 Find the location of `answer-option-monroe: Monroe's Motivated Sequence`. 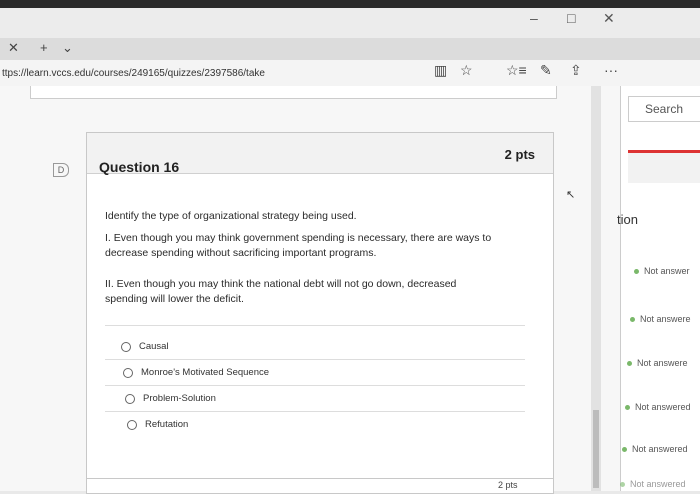

answer-option-monroe: Monroe's Motivated Sequence is located at coordinates (196, 372).